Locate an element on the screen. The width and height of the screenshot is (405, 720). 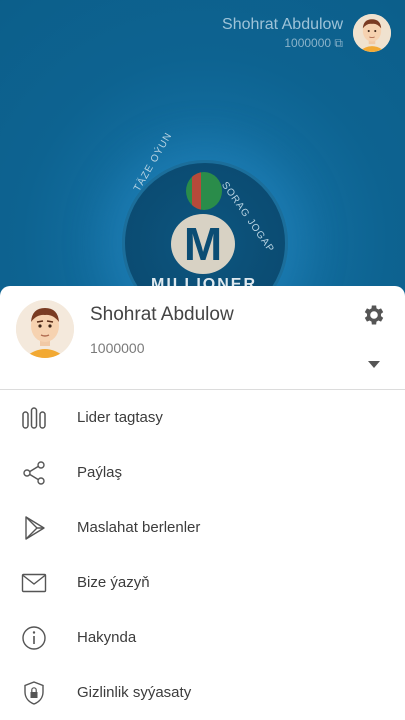
menu-item-recommended: Maslahat berlenler is located at coordinates (202, 527).